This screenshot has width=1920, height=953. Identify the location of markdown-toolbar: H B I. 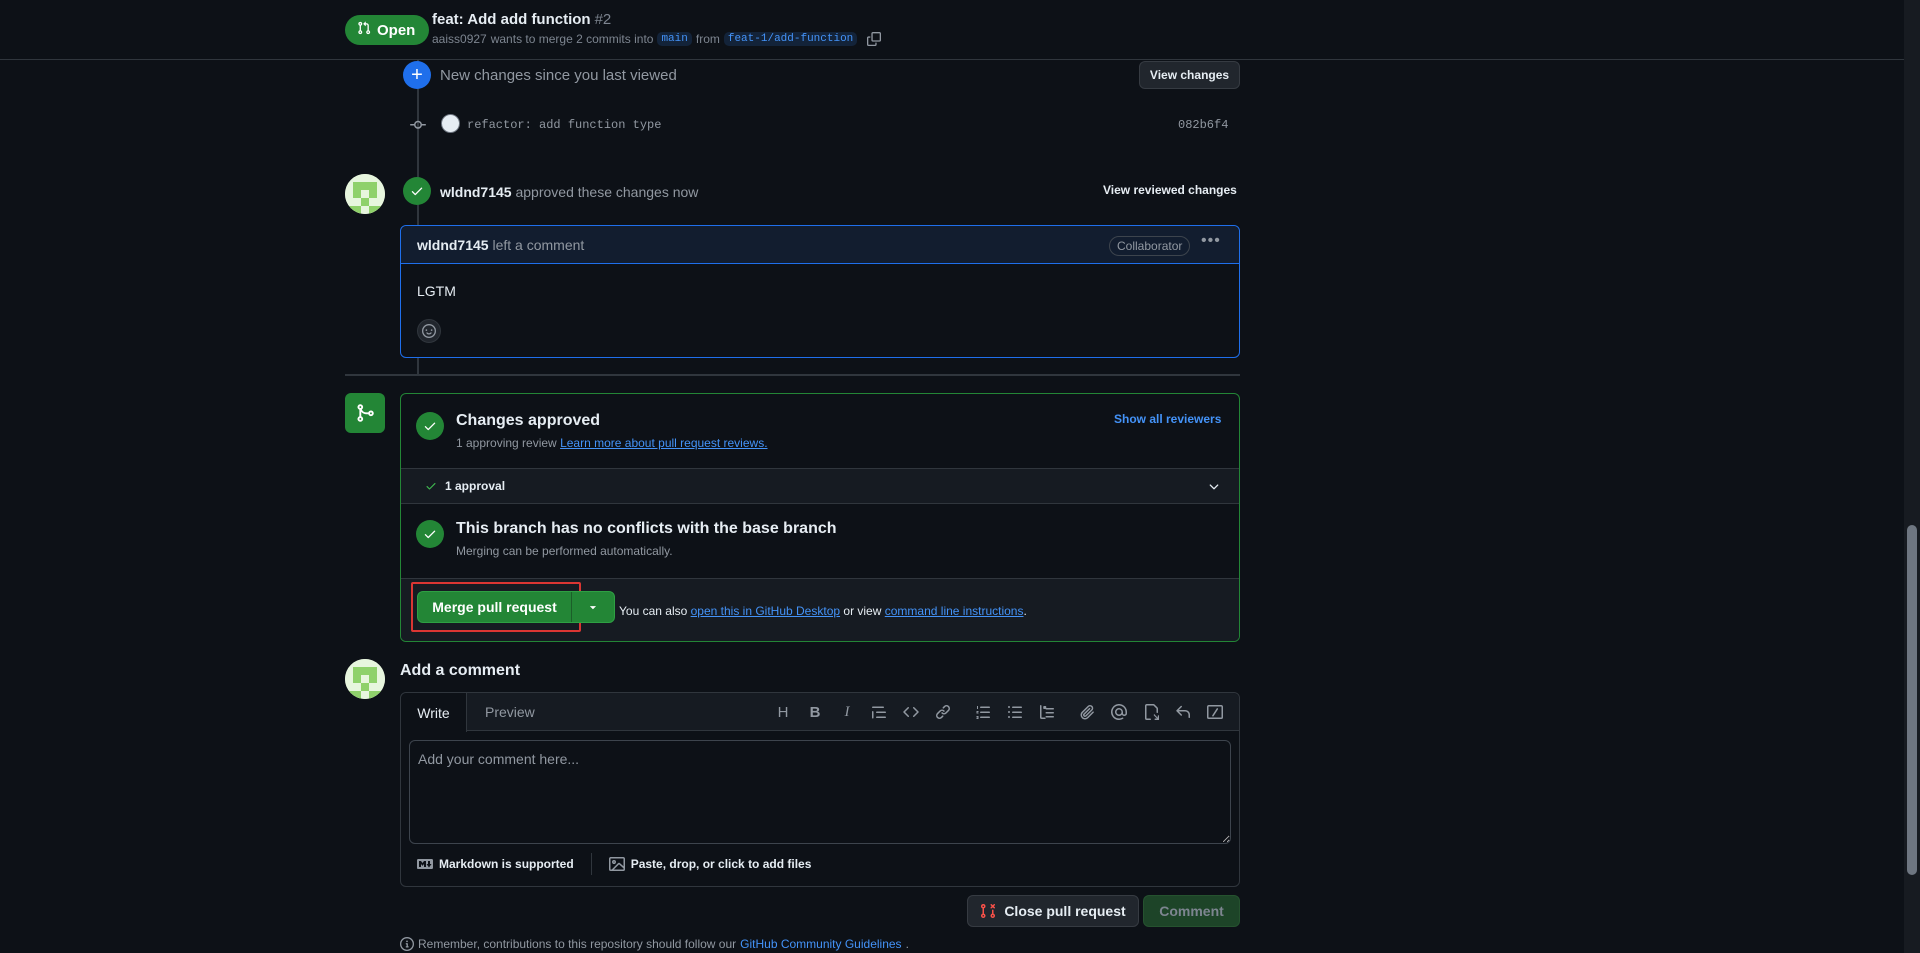
(999, 712).